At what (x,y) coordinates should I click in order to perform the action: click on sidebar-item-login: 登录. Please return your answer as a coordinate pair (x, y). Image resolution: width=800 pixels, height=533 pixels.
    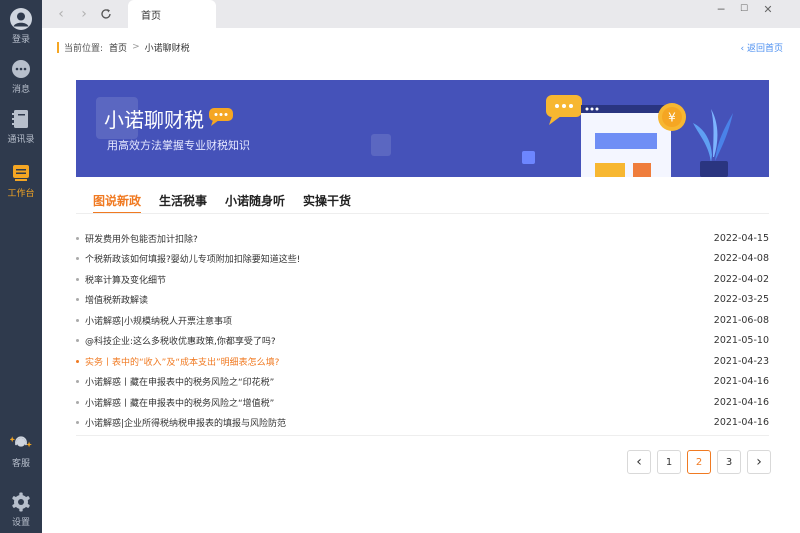
    Looking at the image, I should click on (21, 26).